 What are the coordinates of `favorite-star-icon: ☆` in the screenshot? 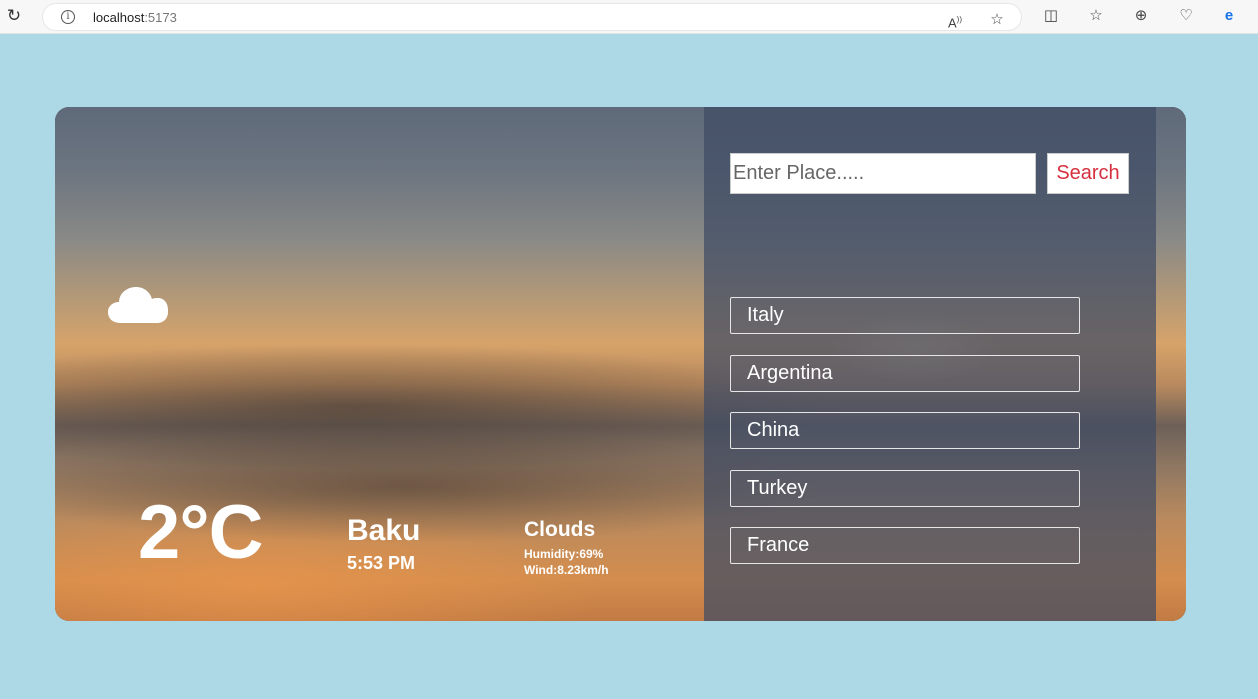 It's located at (997, 20).